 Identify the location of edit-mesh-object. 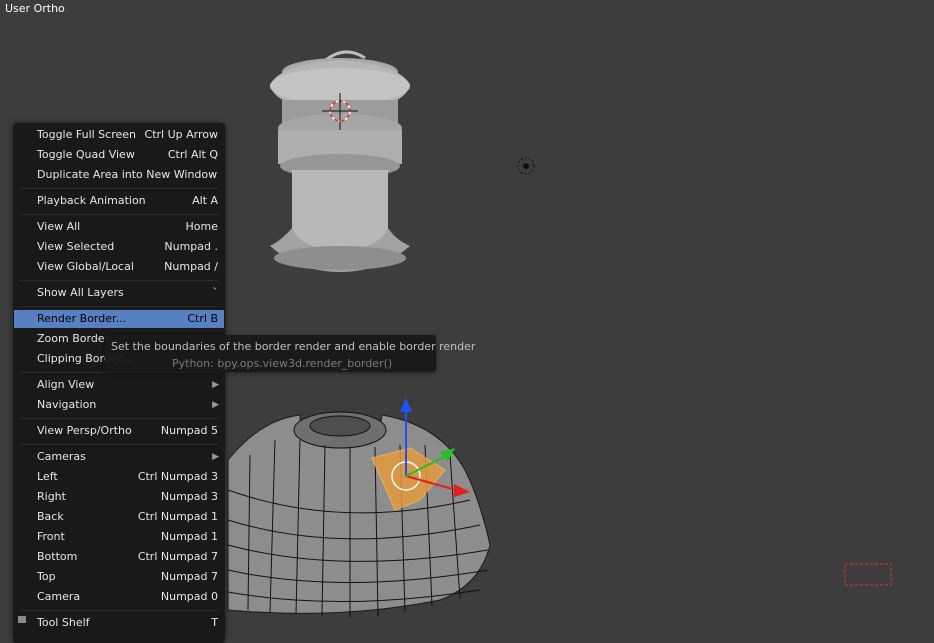
(359, 514).